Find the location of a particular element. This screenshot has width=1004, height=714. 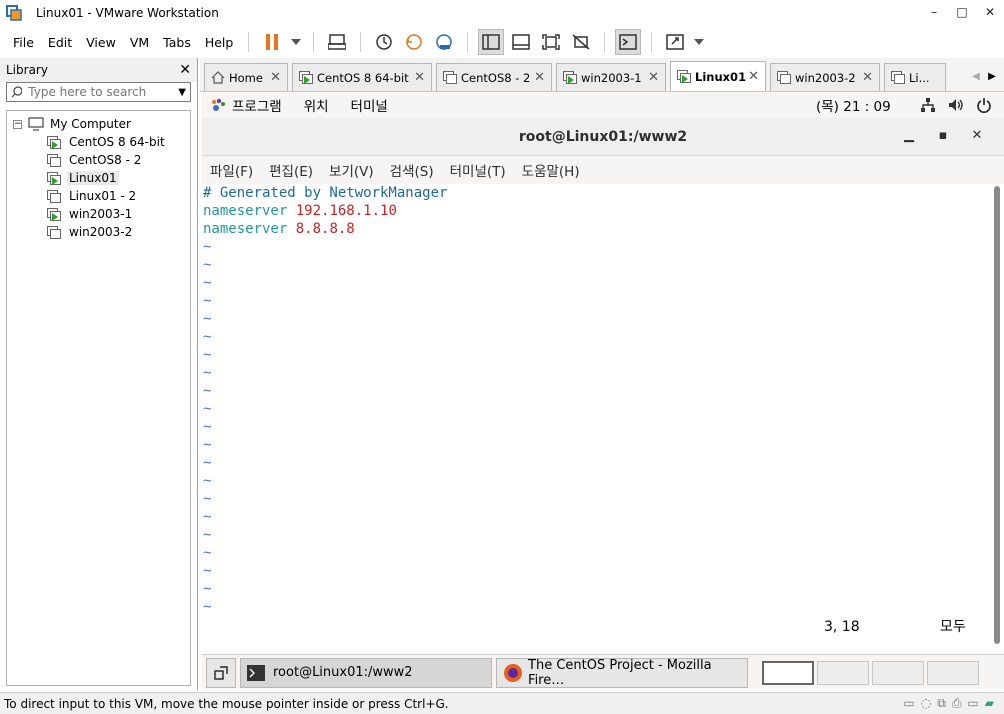

gnome-menu-terminal: 터미널 is located at coordinates (369, 105).